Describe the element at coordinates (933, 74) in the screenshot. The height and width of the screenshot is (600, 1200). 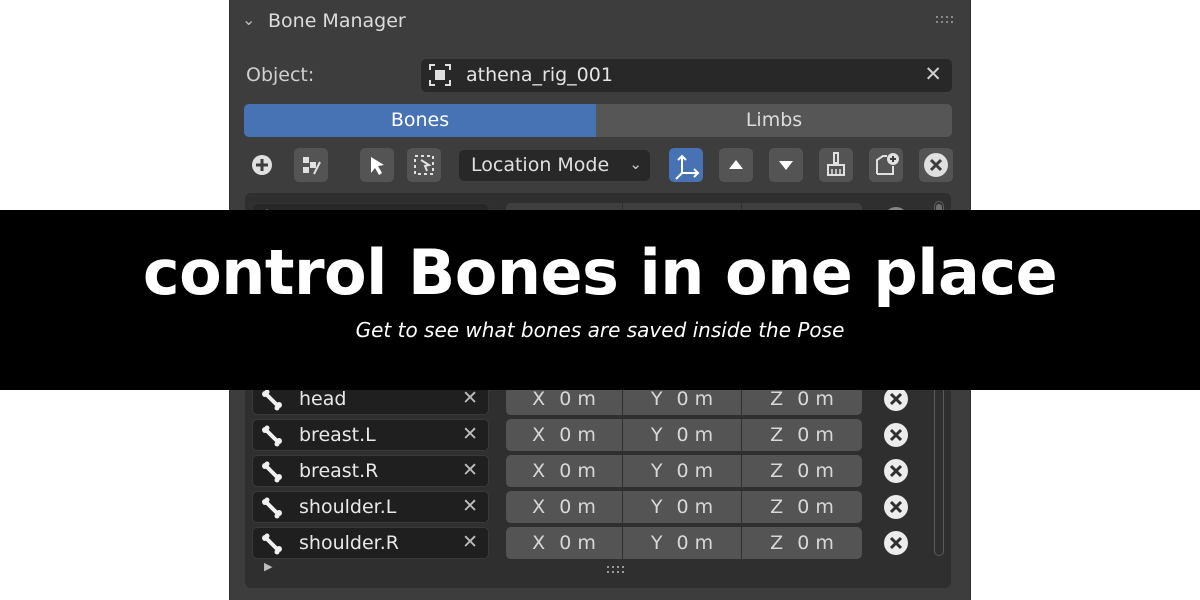
I see `clear-object-icon: ✕` at that location.